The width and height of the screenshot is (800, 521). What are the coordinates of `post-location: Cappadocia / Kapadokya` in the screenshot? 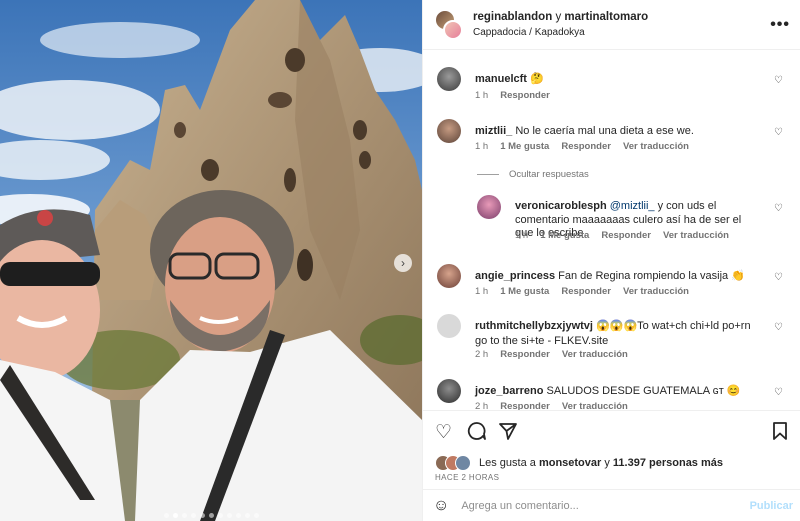 It's located at (560, 32).